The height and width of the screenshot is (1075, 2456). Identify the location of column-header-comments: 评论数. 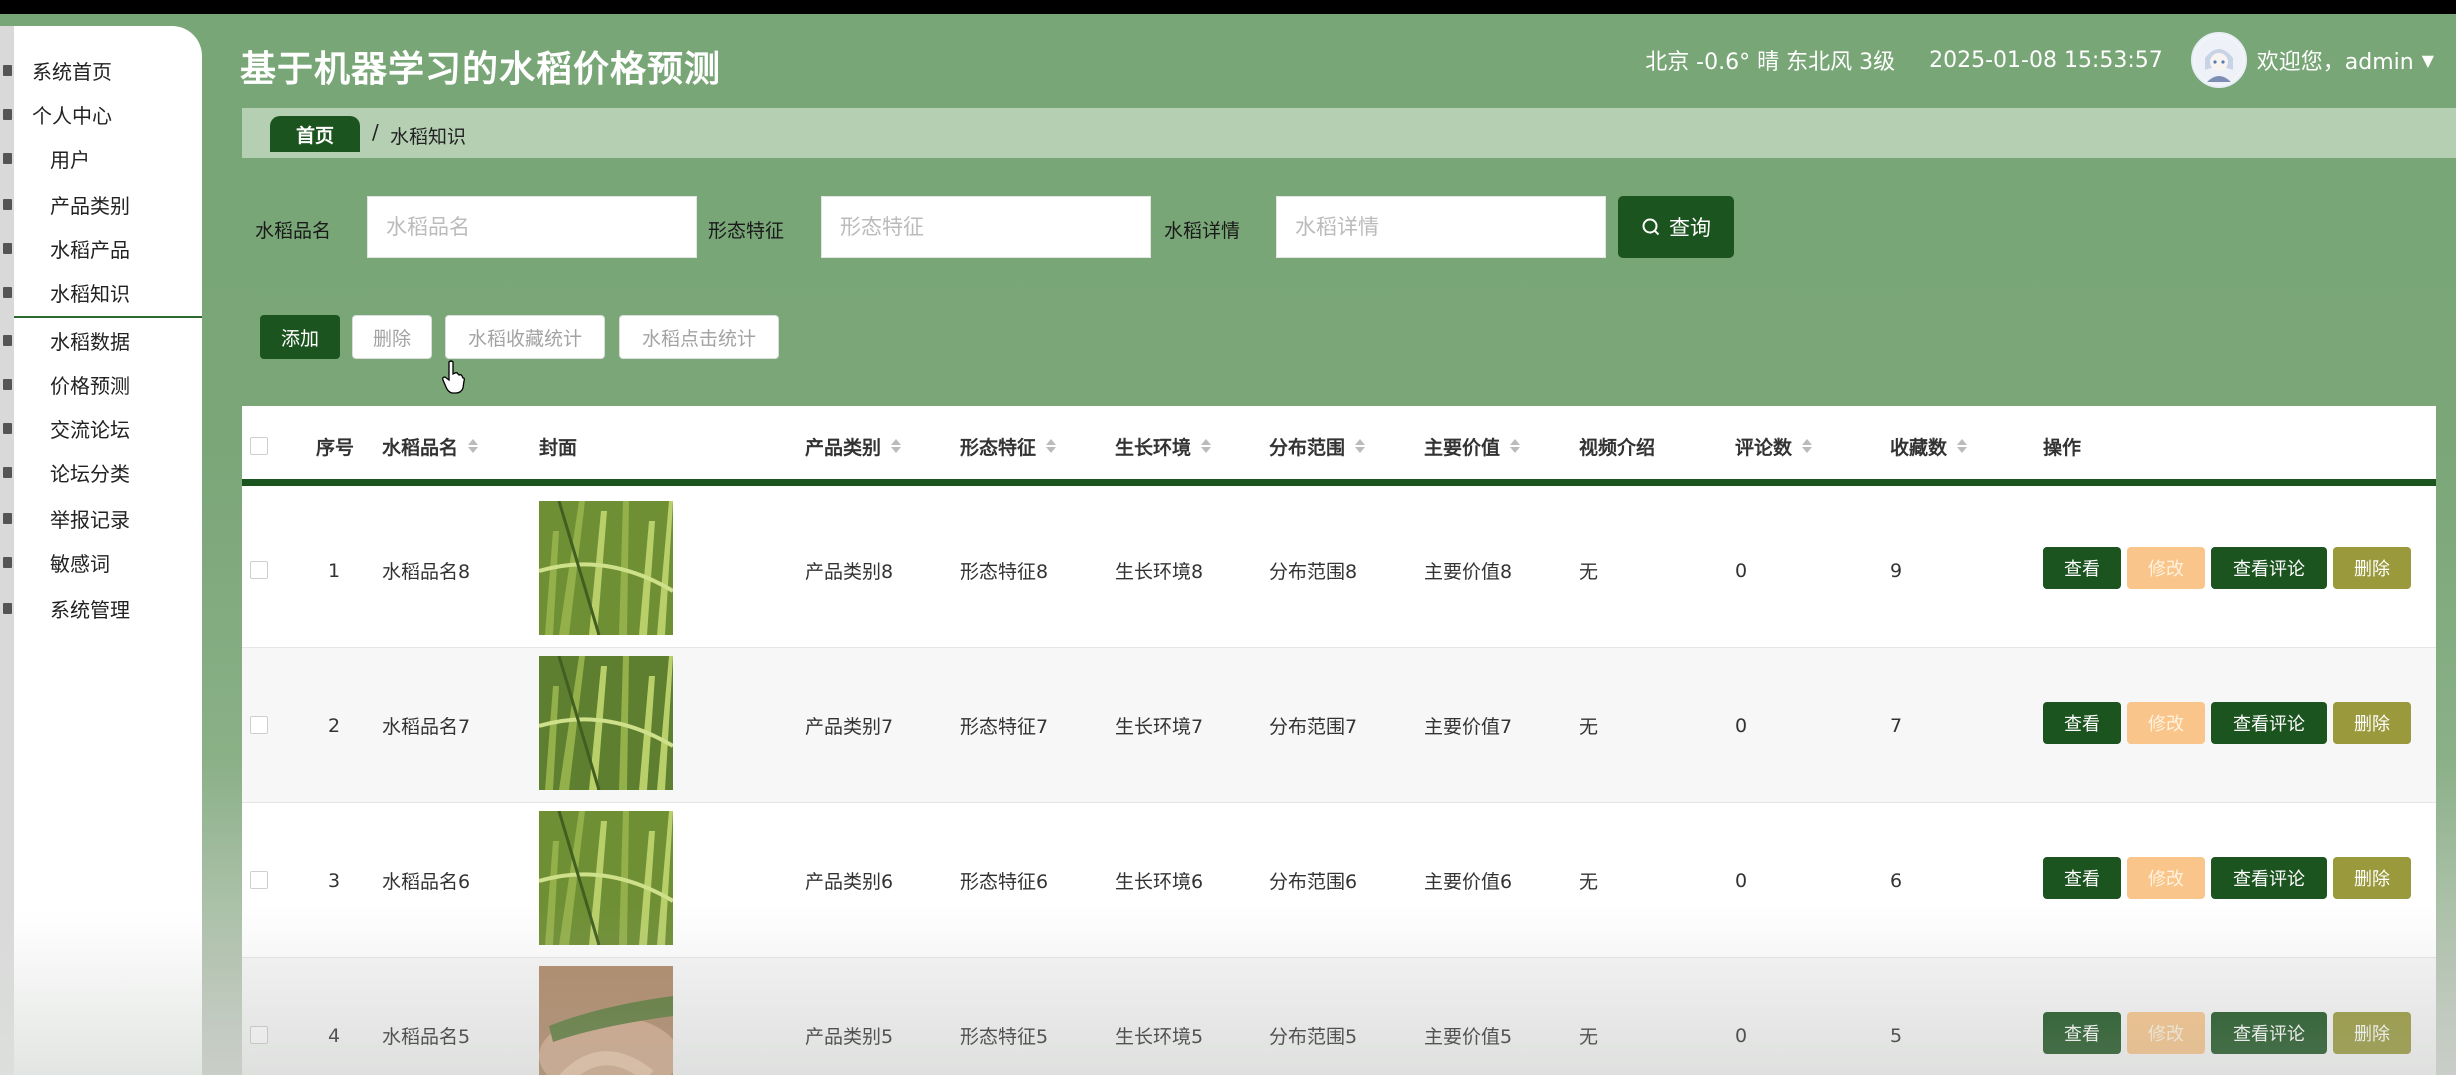
(1774, 446).